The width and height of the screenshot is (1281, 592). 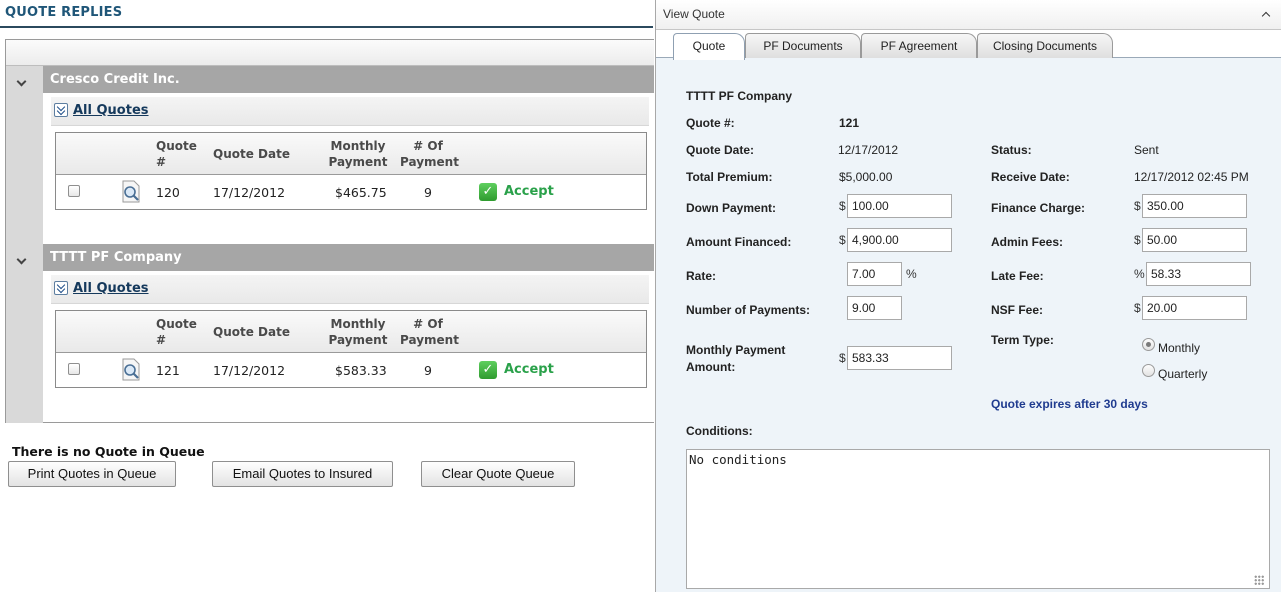 I want to click on amount-financed-label: Amount Financed:, so click(x=739, y=242).